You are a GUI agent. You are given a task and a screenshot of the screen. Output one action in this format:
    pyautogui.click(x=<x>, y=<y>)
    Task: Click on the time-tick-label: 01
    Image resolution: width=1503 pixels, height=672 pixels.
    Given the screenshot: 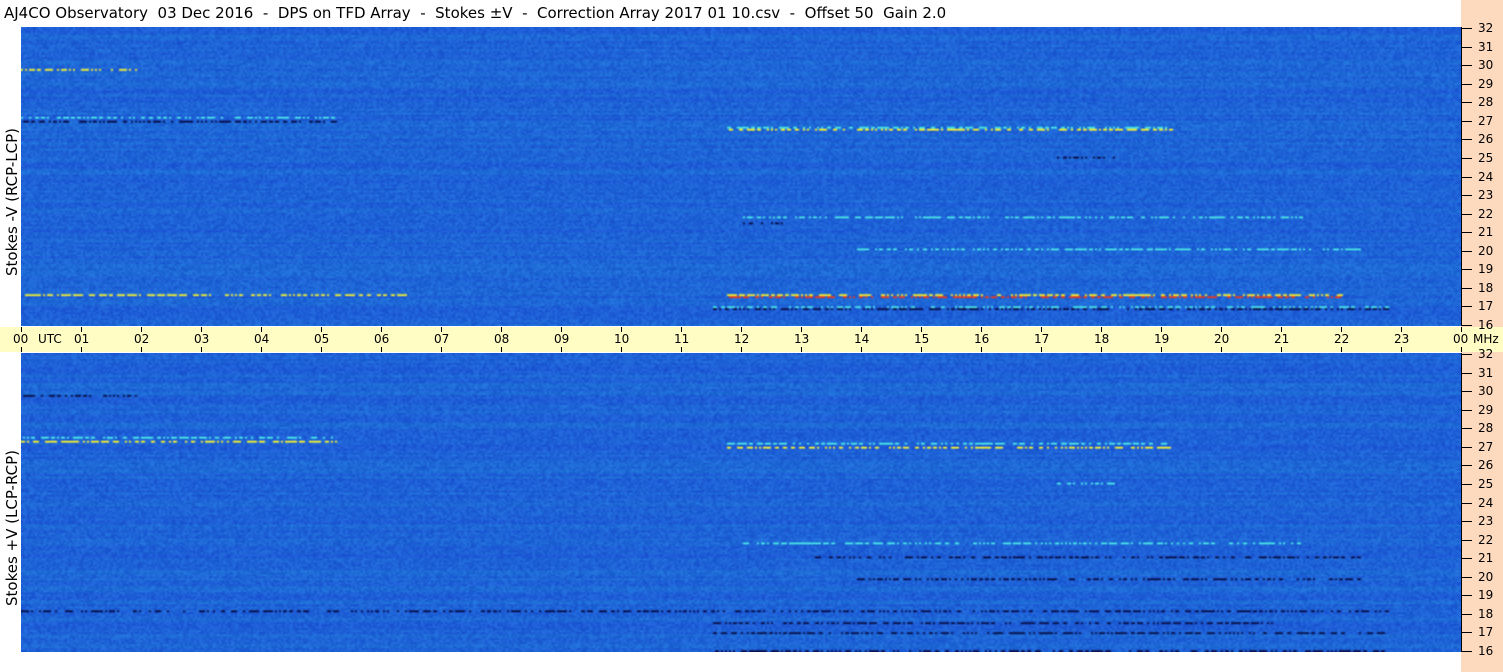 What is the action you would take?
    pyautogui.click(x=82, y=339)
    